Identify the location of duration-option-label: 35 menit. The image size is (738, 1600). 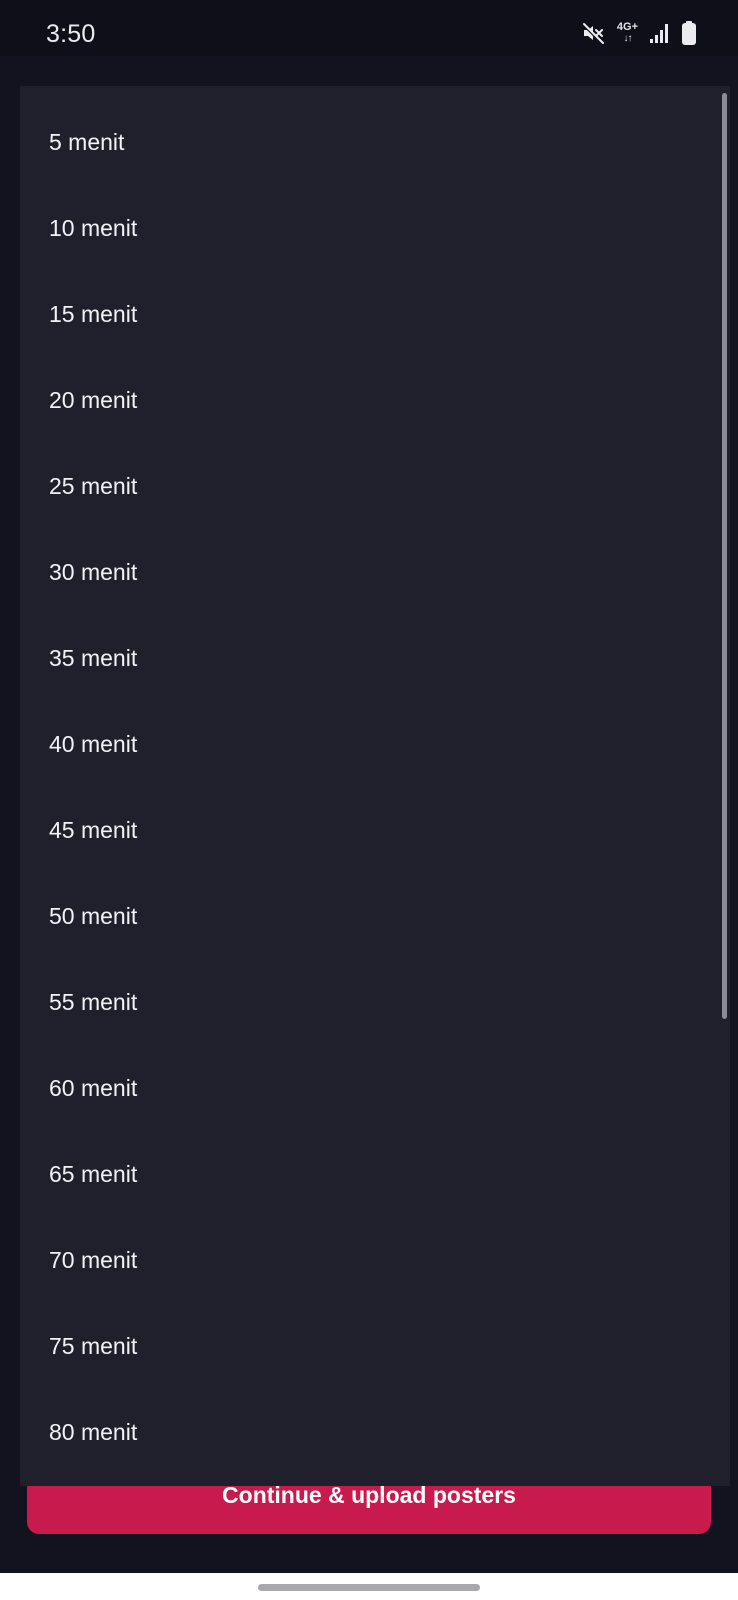
(93, 657).